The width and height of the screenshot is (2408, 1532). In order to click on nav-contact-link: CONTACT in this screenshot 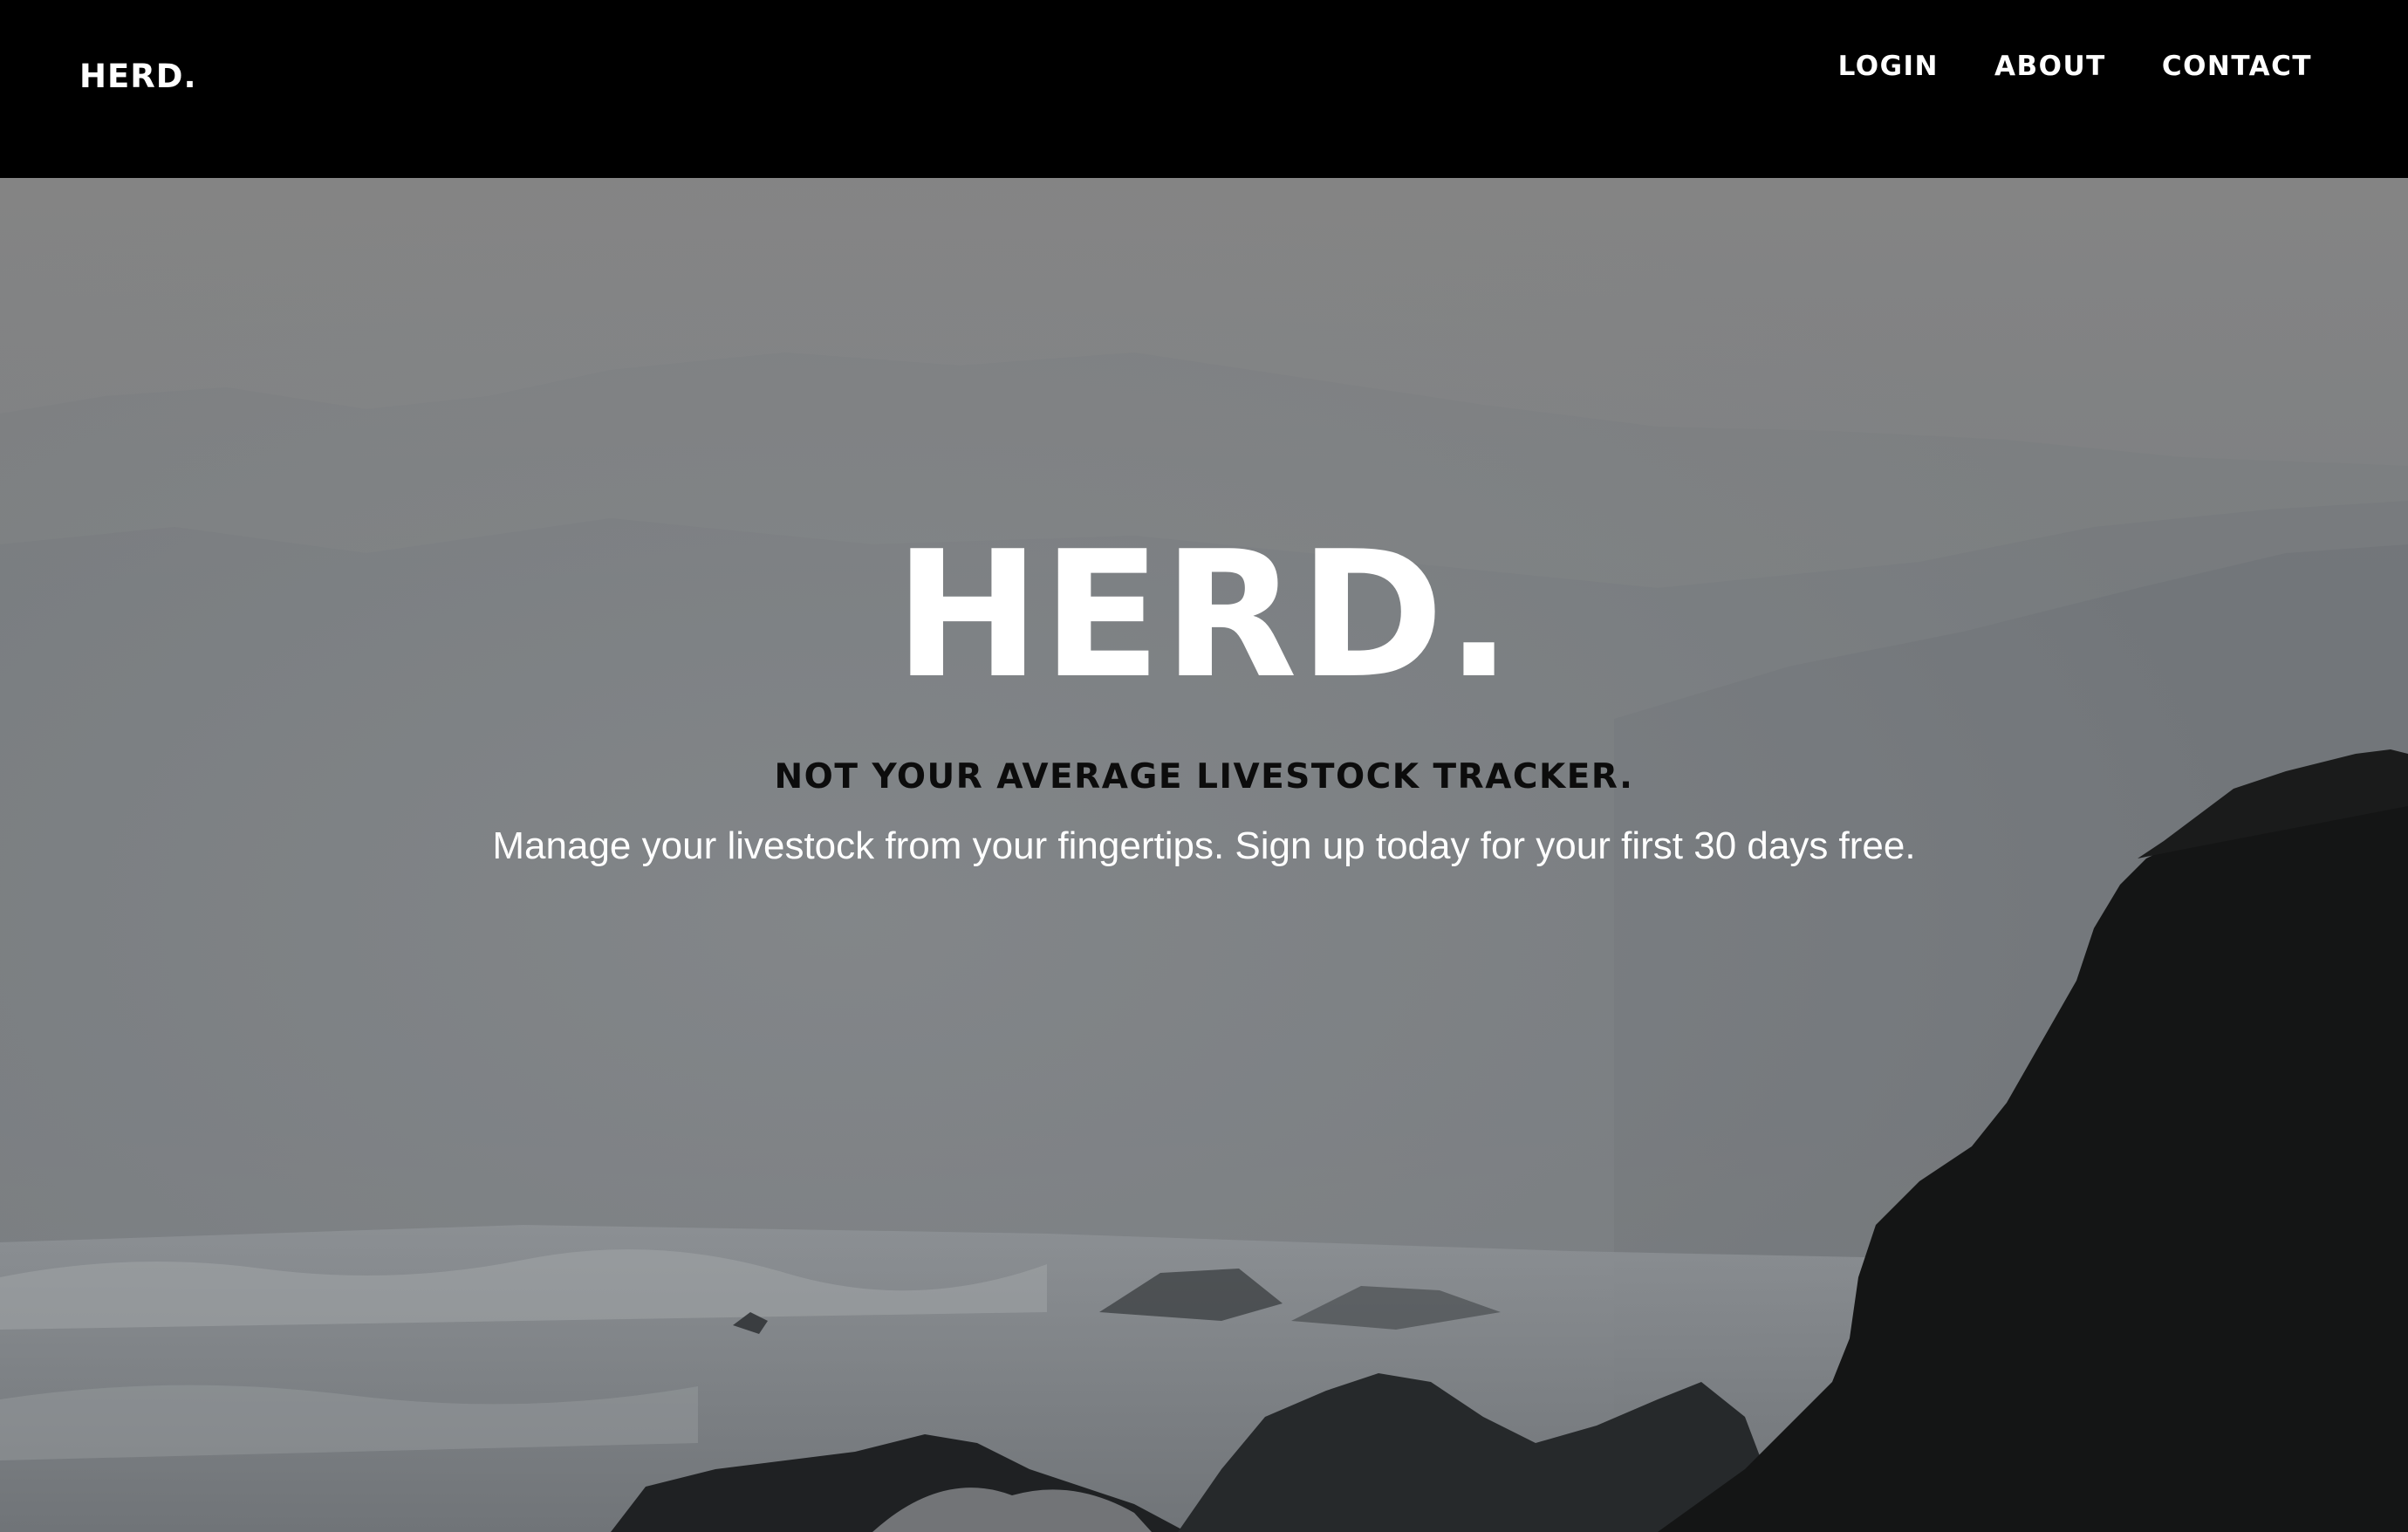, I will do `click(2237, 67)`.